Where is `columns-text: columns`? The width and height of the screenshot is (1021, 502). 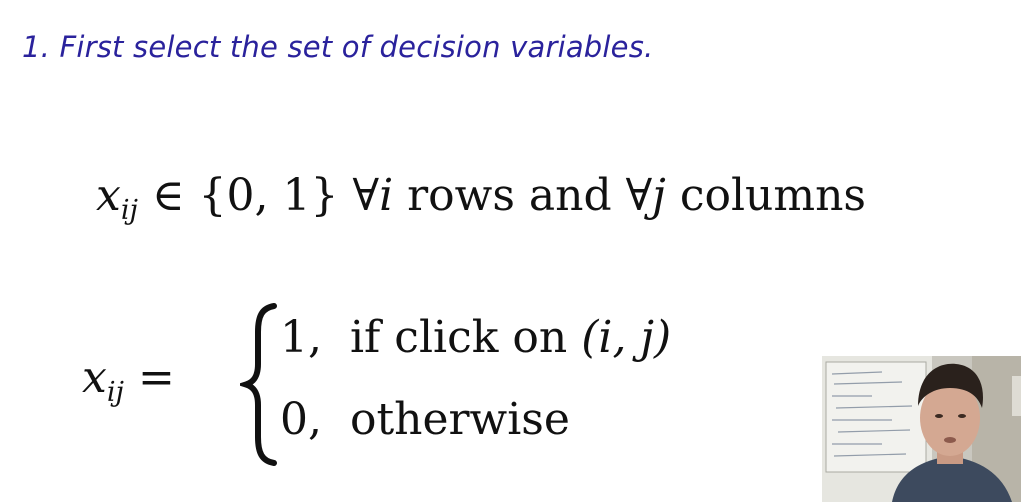
columns-text: columns is located at coordinates (765, 195).